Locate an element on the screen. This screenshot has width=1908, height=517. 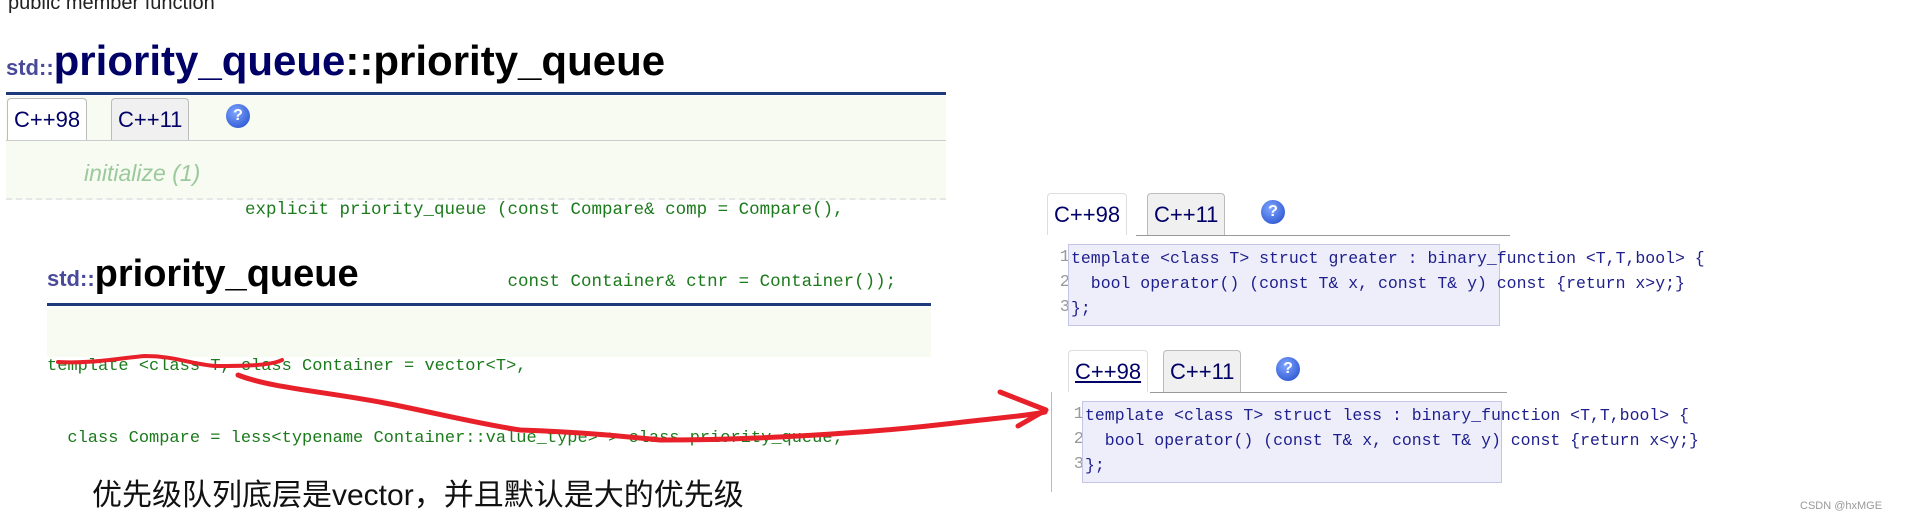
arrow-stroke is located at coordinates (641, 407).